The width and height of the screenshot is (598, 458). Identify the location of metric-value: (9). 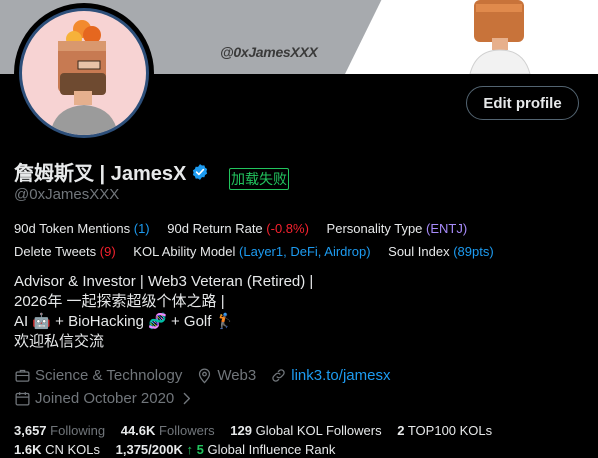
(107, 251).